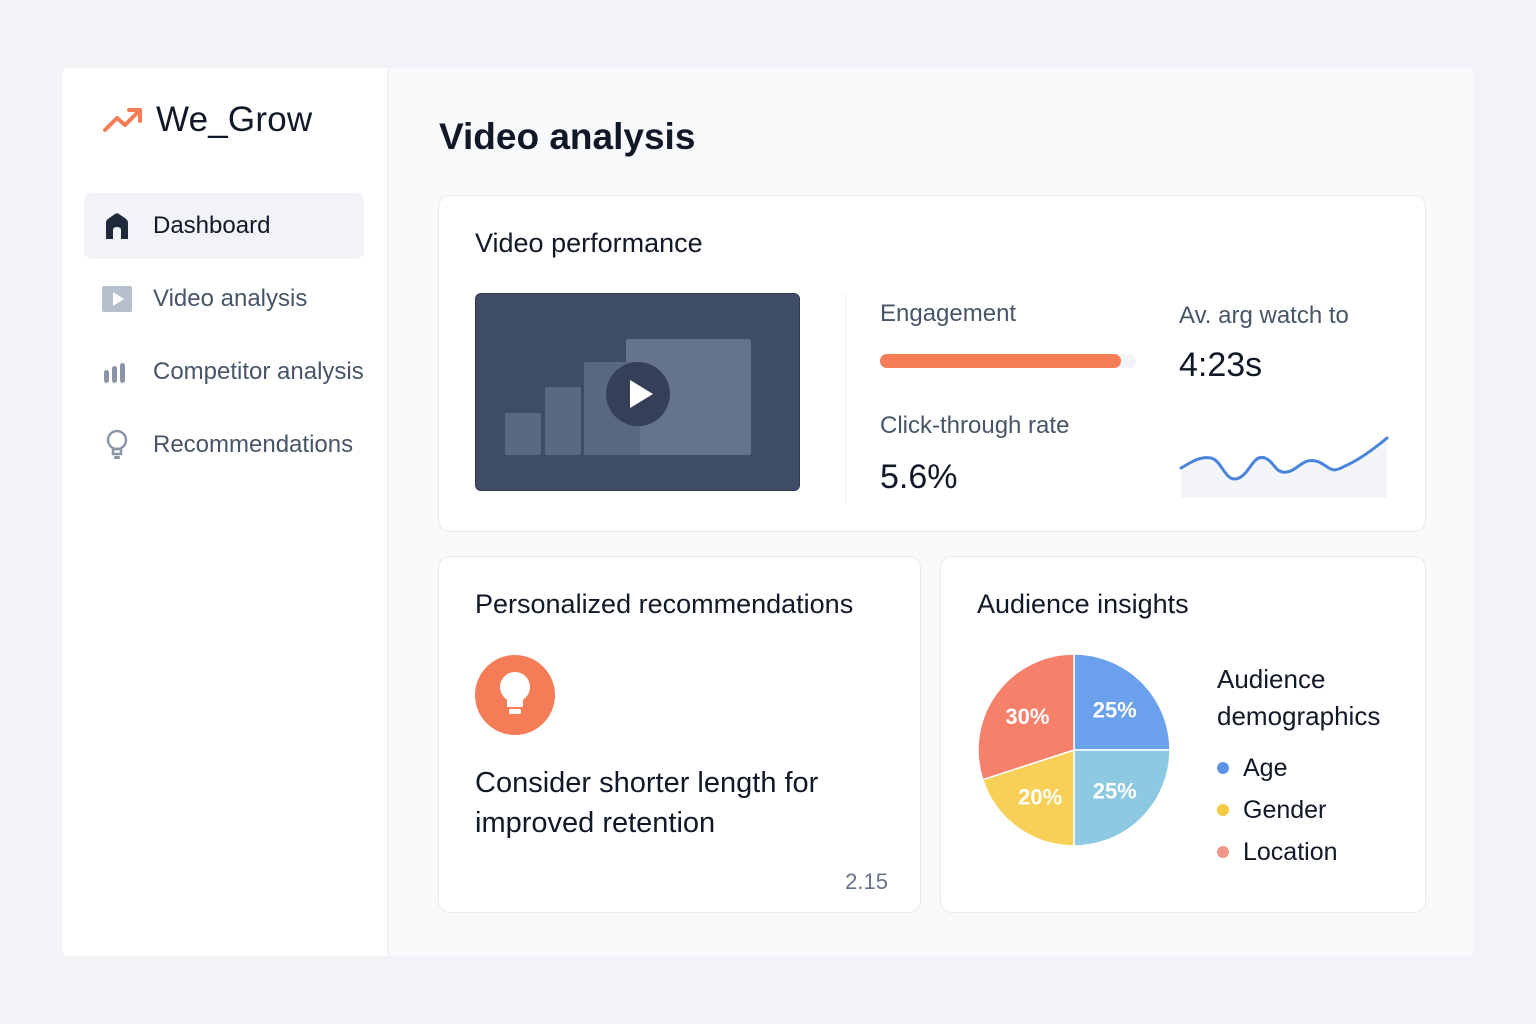  I want to click on ctr-value: 5.6%, so click(919, 477).